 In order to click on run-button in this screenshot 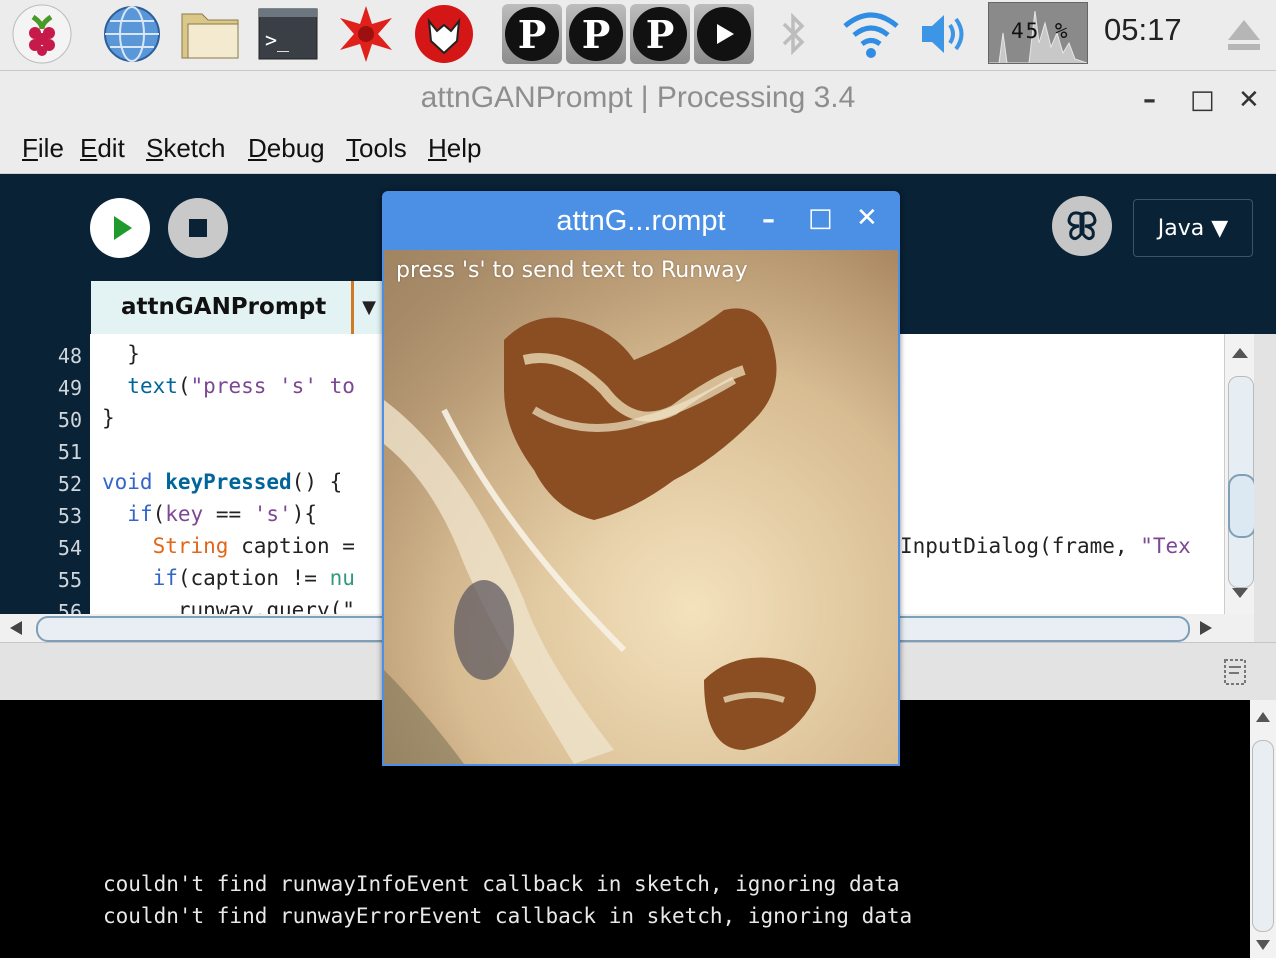, I will do `click(120, 228)`.